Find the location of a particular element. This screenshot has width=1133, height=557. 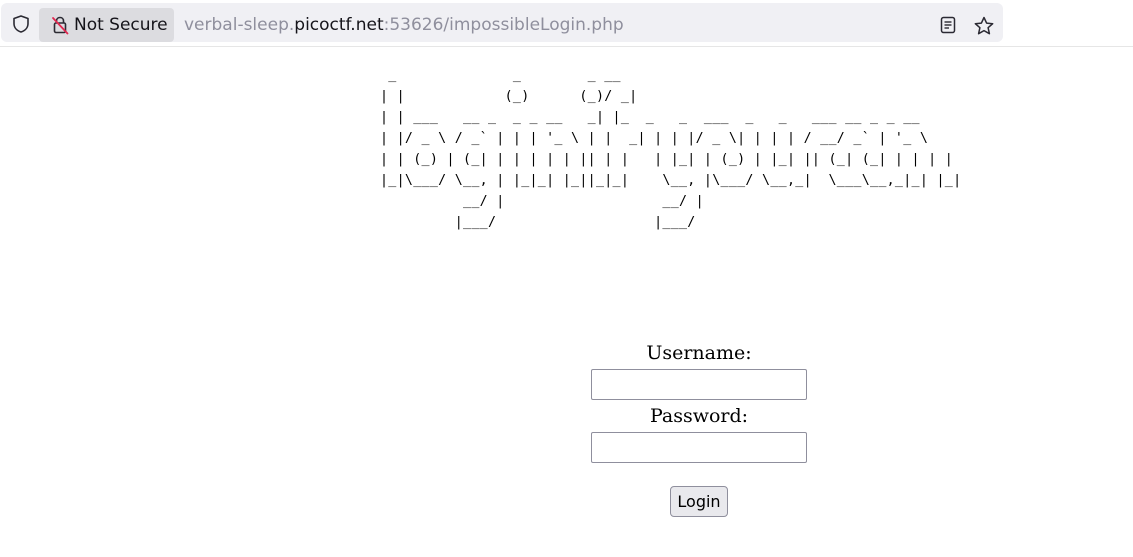

shield-icon is located at coordinates (21, 24).